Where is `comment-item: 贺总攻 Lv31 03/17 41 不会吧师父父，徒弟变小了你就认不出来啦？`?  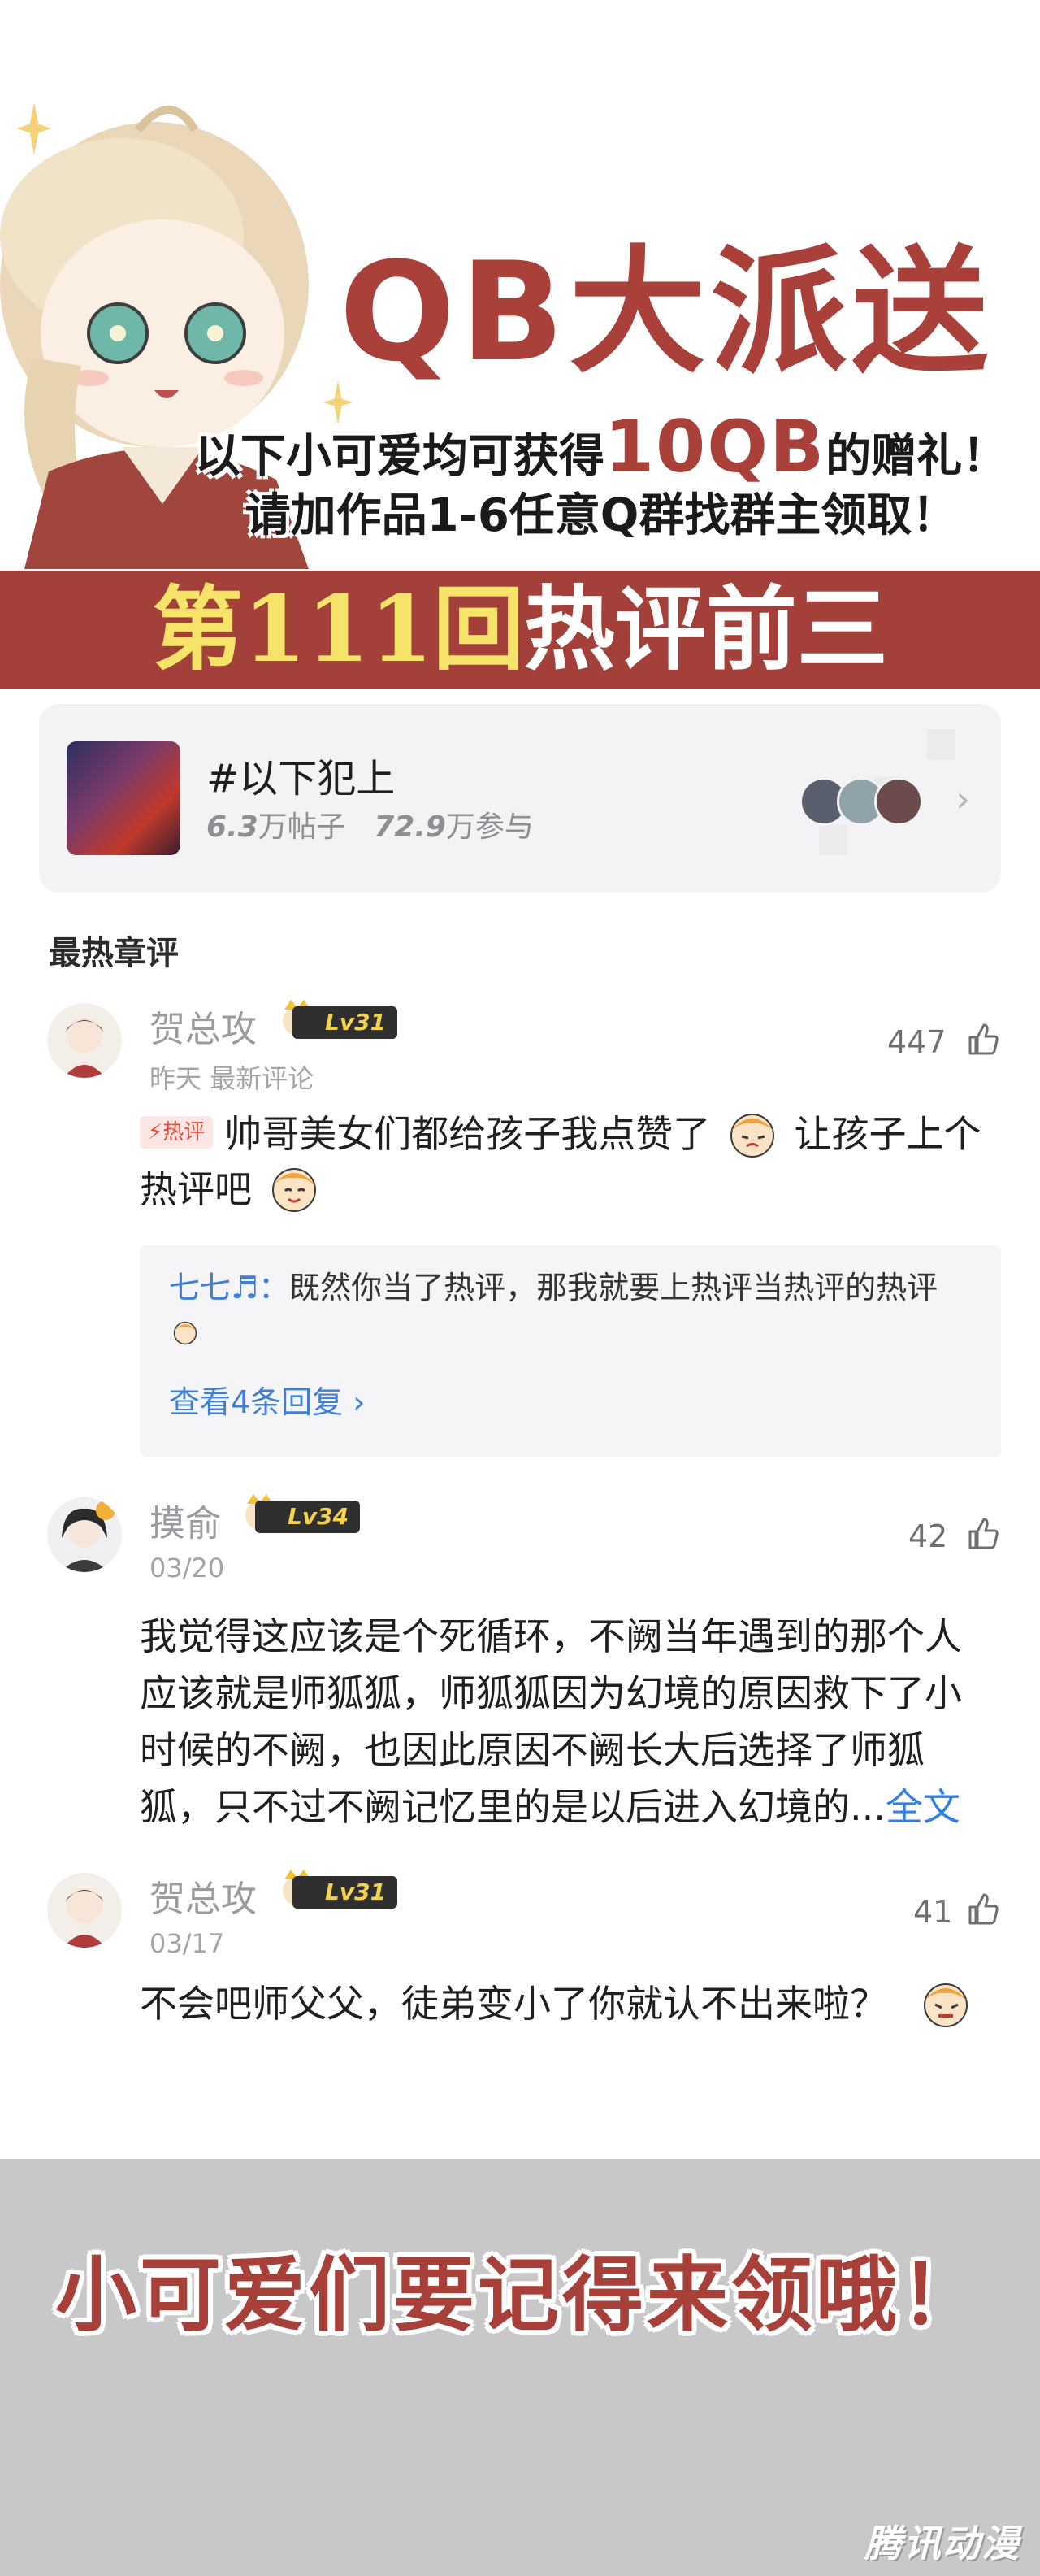 comment-item: 贺总攻 Lv31 03/17 41 不会吧师父父，徒弟变小了你就认不出来啦？ is located at coordinates (520, 1960).